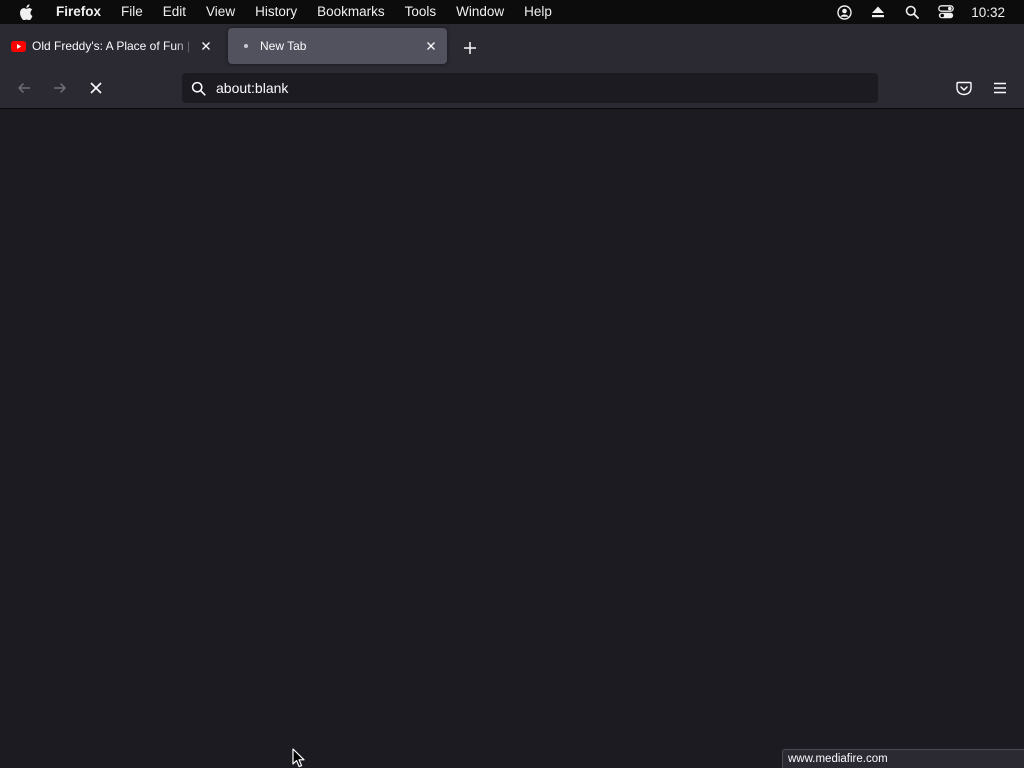 The width and height of the screenshot is (1024, 768). Describe the element at coordinates (246, 46) in the screenshot. I see `loading-dot-icon` at that location.